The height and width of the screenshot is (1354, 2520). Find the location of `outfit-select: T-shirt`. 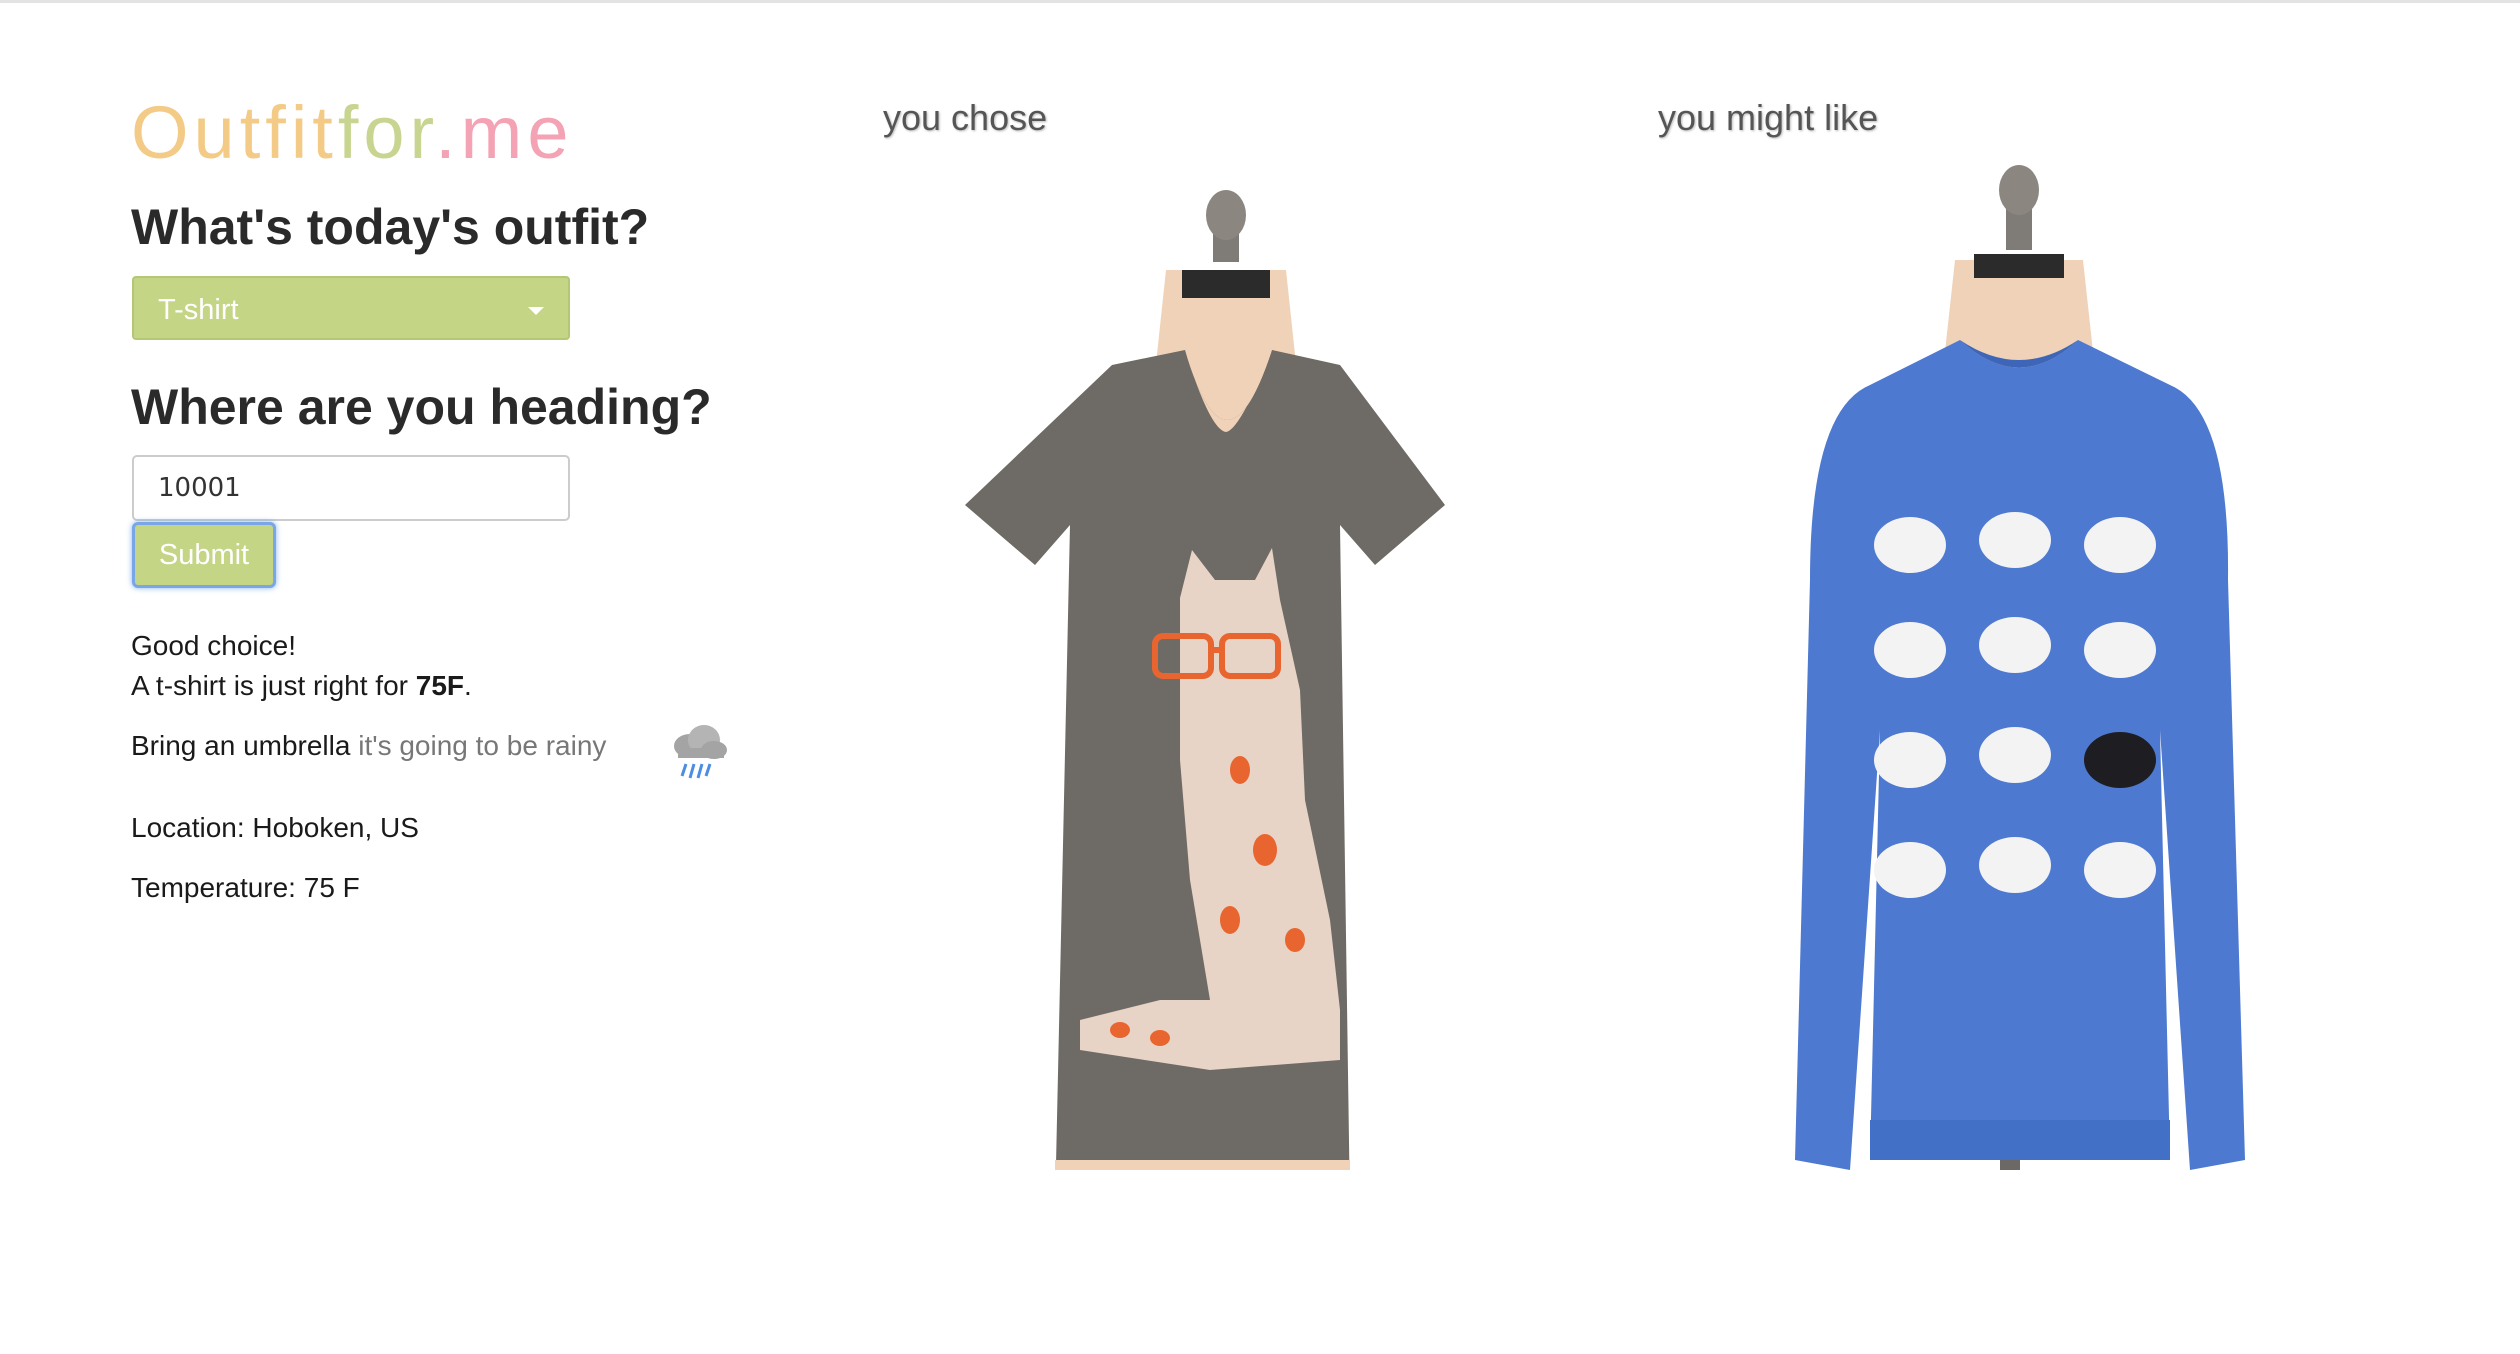

outfit-select: T-shirt is located at coordinates (351, 308).